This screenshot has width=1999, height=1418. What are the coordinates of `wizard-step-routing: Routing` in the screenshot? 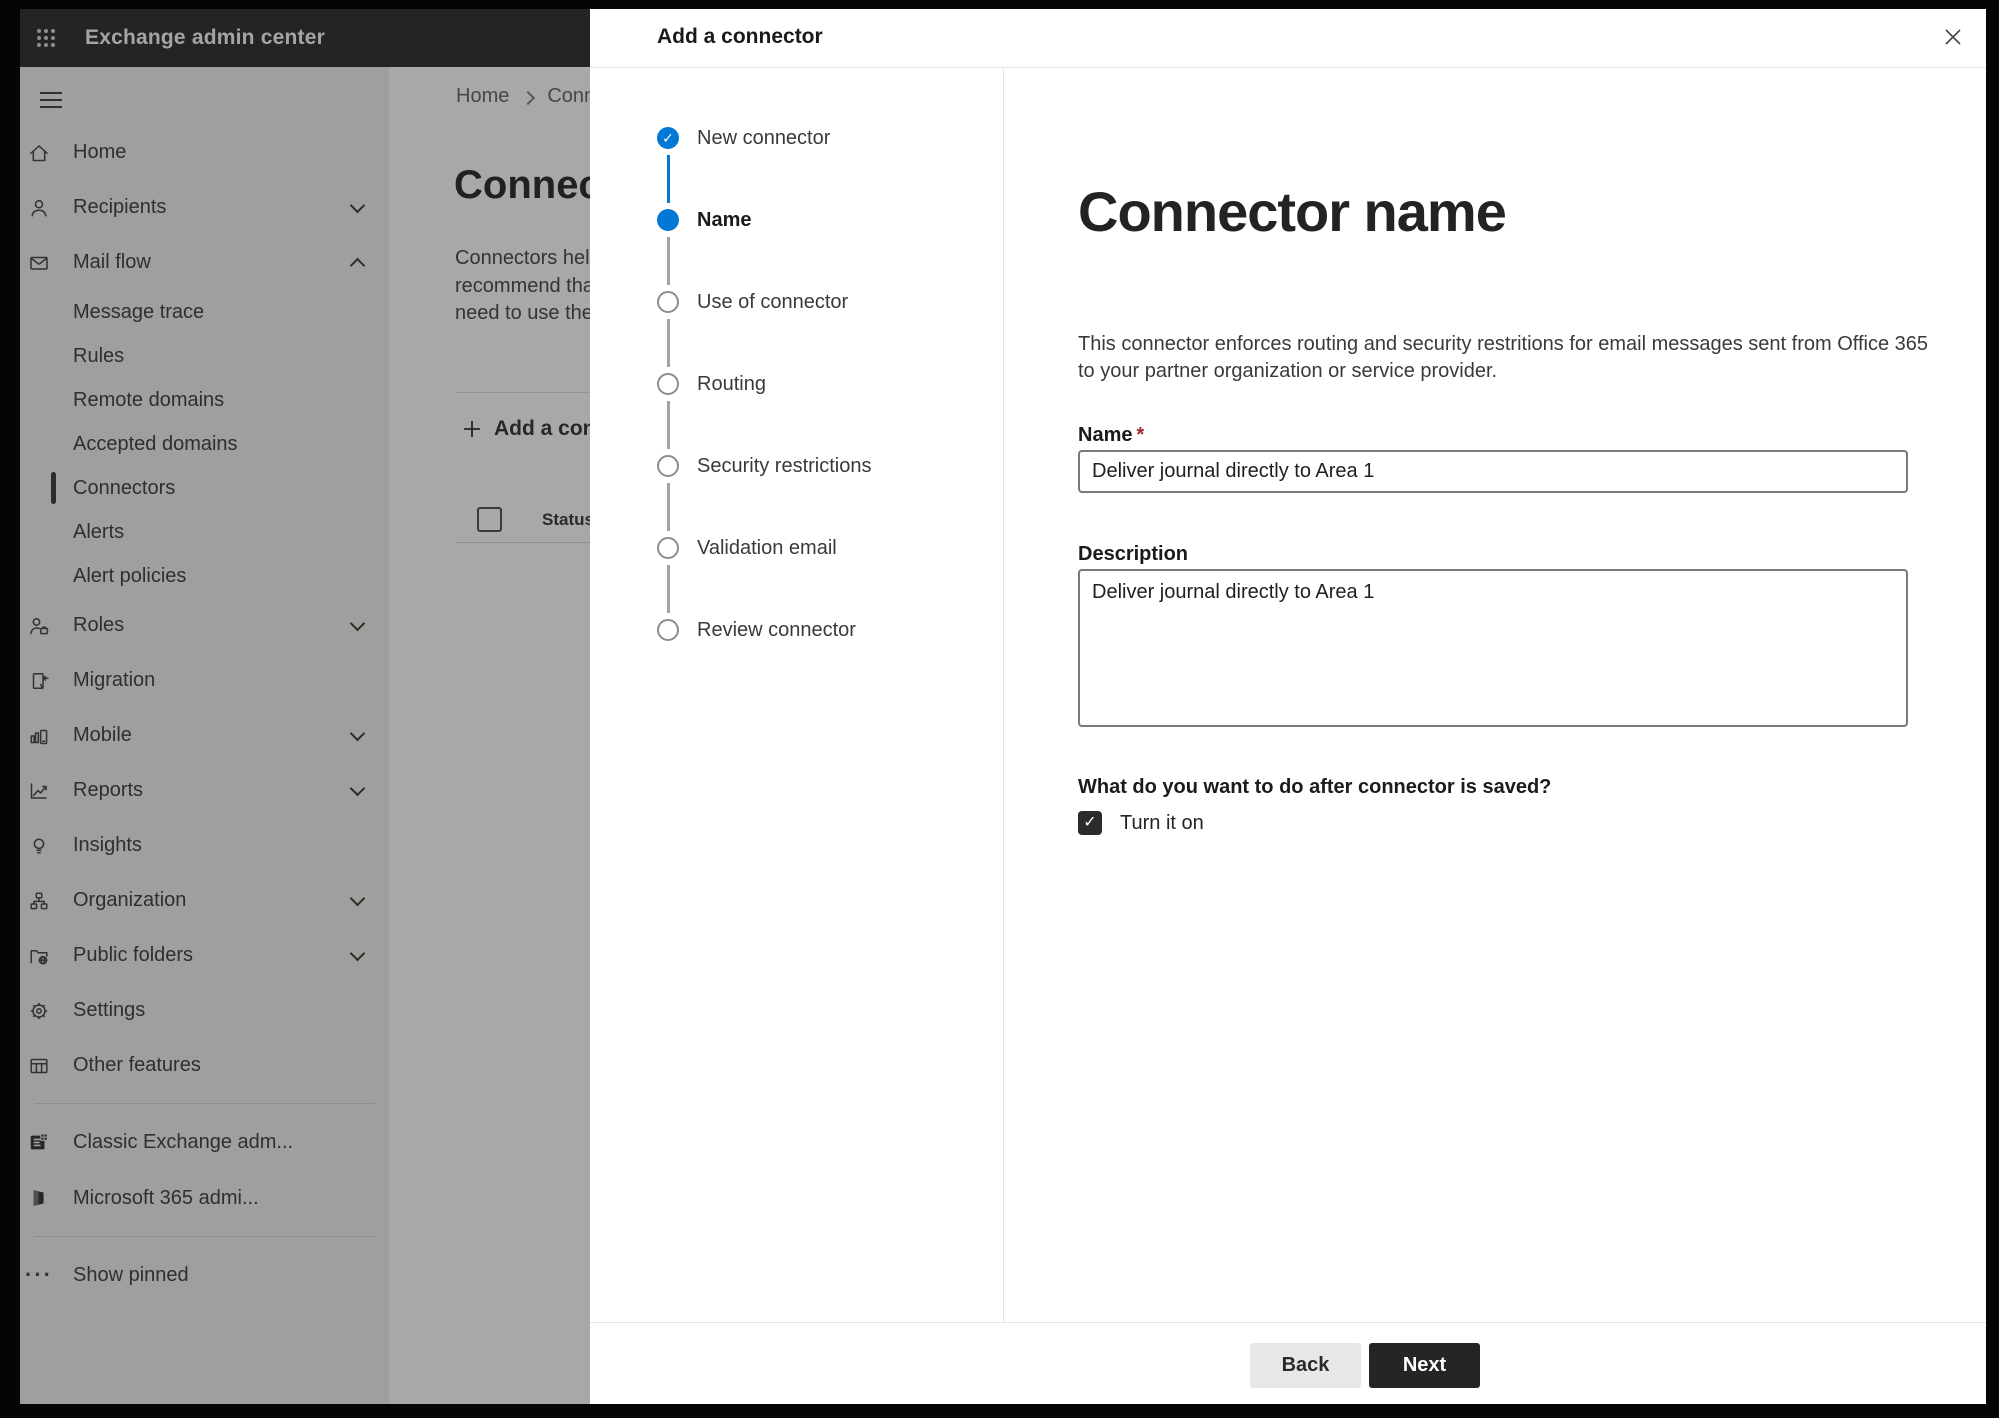 It's located at (796, 396).